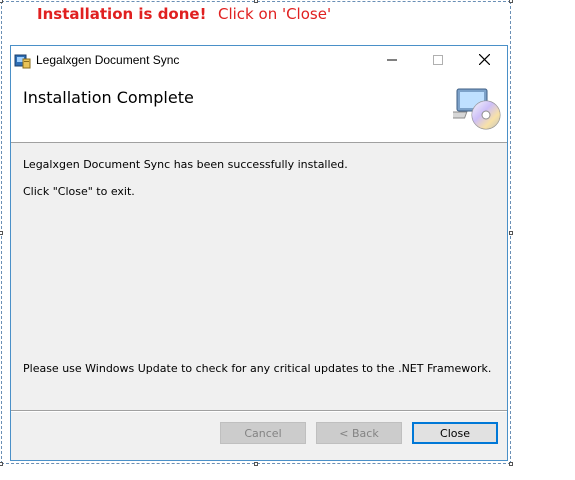  Describe the element at coordinates (359, 433) in the screenshot. I see `back-button: < Back` at that location.